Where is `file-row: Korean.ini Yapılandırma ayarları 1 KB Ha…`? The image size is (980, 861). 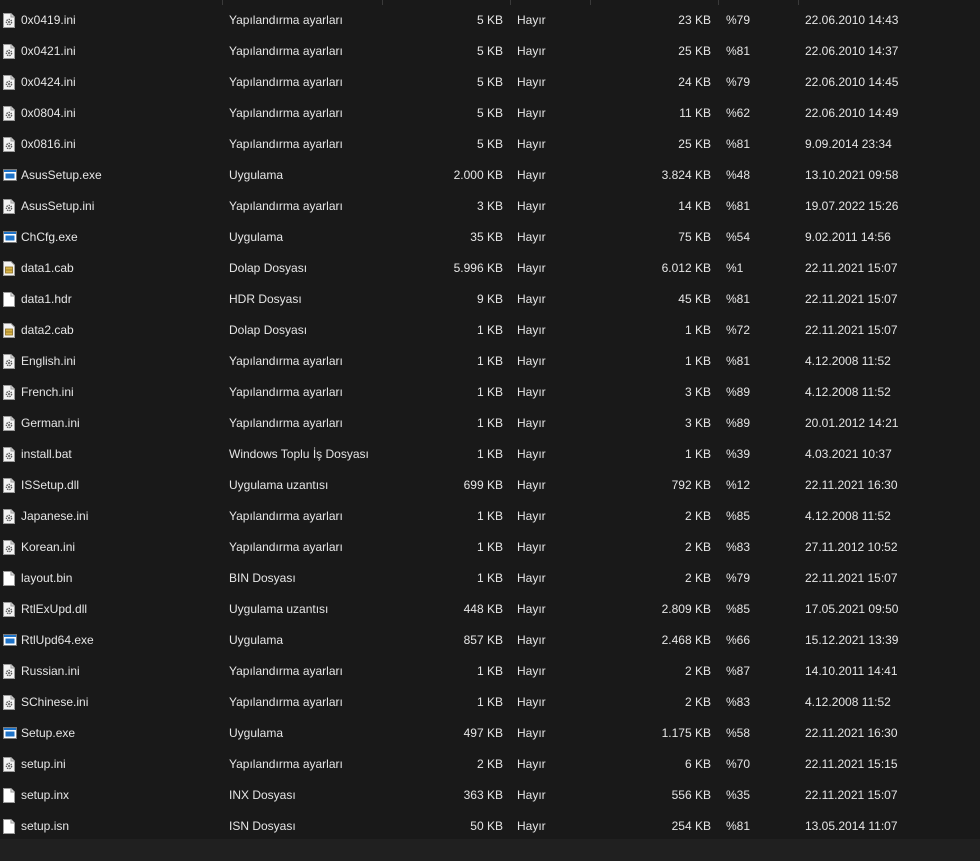 file-row: Korean.ini Yapılandırma ayarları 1 KB Ha… is located at coordinates (490, 547).